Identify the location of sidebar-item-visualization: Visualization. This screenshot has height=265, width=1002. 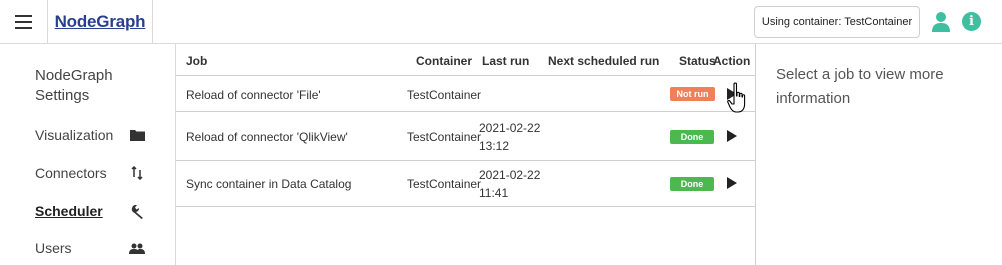
(90, 135).